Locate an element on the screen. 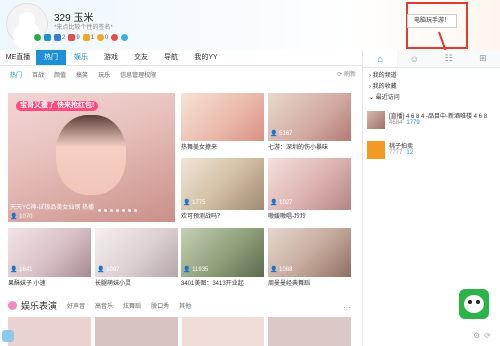  subtab-info: 信息管理权限 is located at coordinates (138, 74).